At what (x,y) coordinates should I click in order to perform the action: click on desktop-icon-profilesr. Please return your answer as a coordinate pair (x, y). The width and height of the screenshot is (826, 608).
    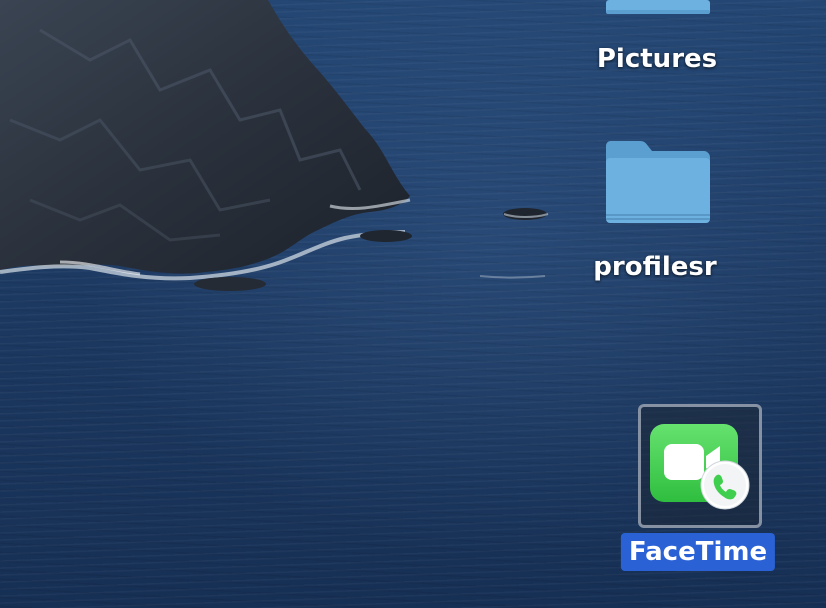
    Looking at the image, I should click on (658, 183).